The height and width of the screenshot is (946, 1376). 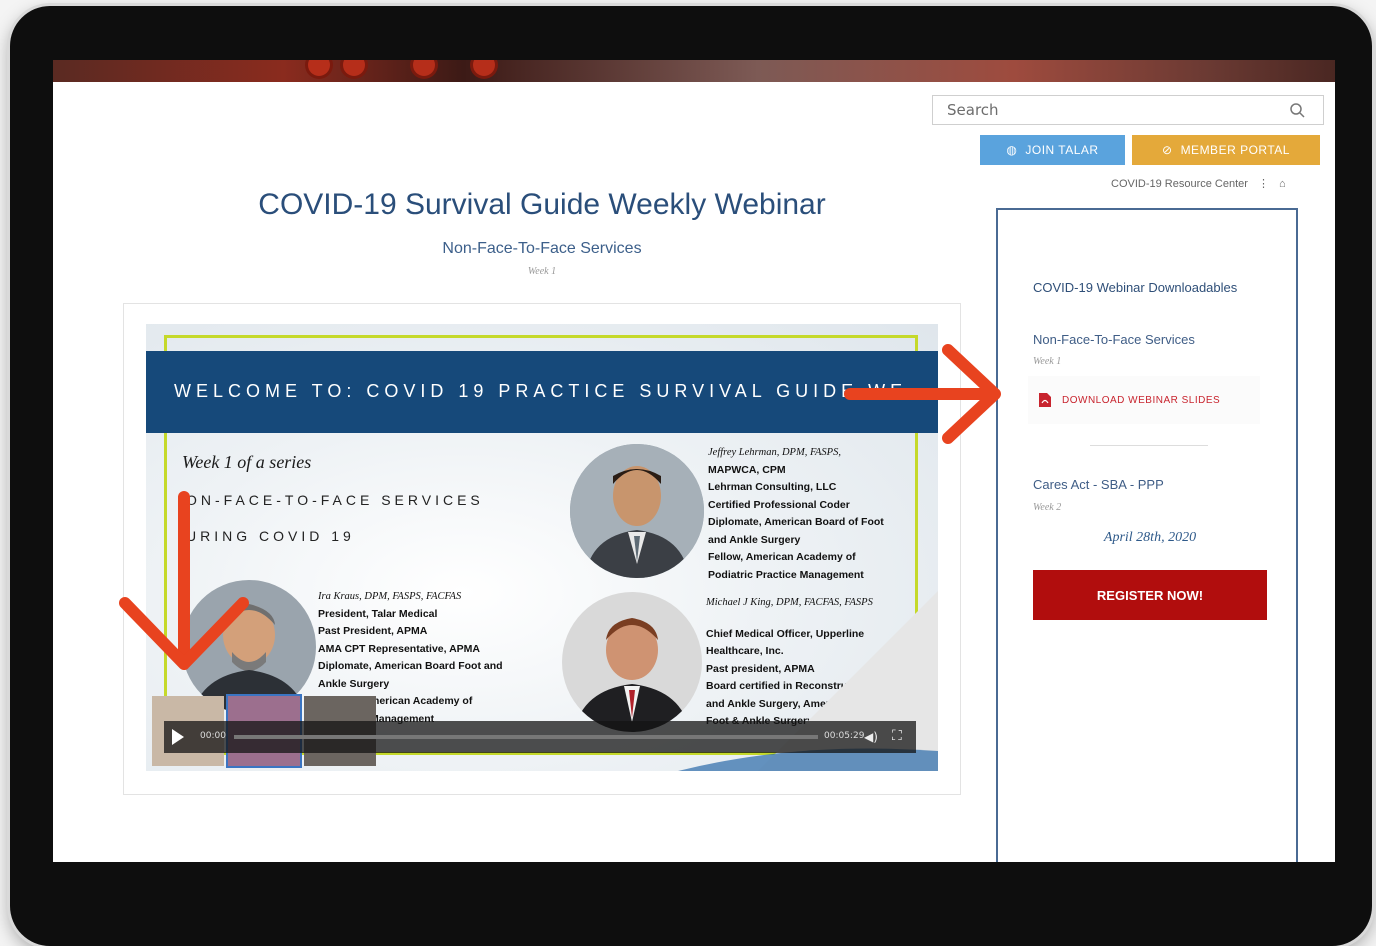 I want to click on volume-icon: ◀), so click(x=871, y=737).